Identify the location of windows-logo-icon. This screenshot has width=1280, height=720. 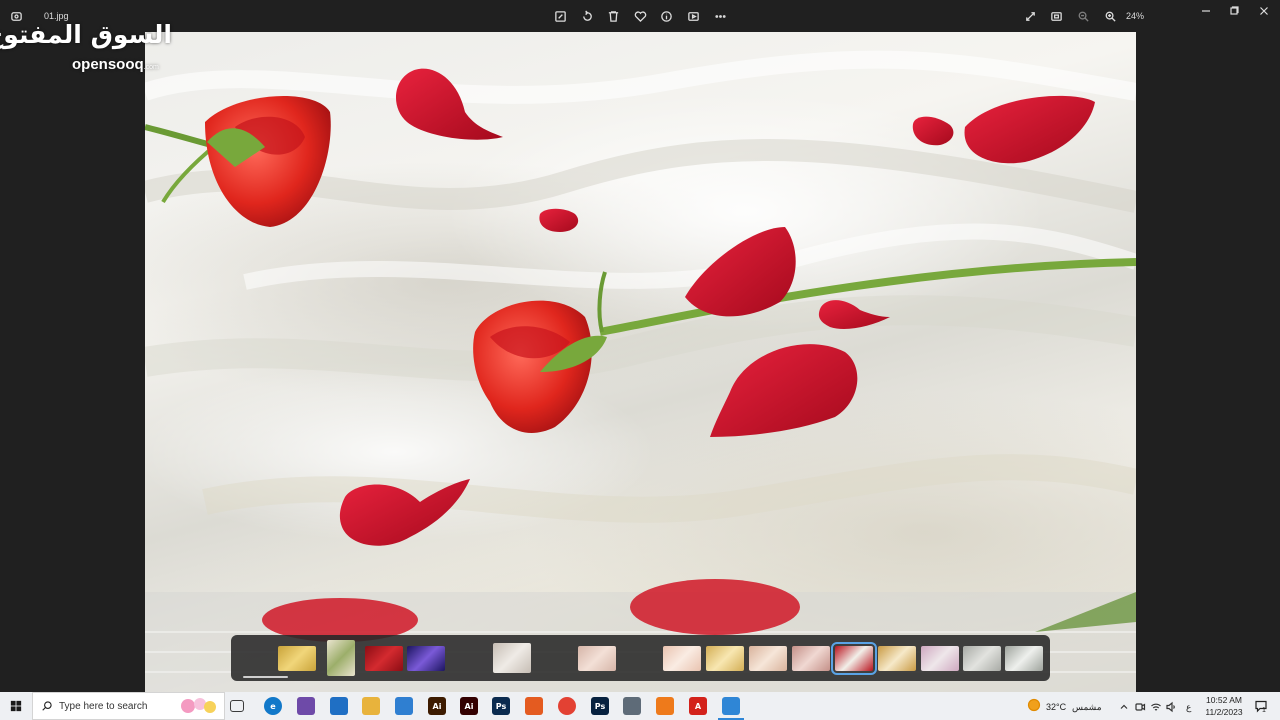
(16, 706).